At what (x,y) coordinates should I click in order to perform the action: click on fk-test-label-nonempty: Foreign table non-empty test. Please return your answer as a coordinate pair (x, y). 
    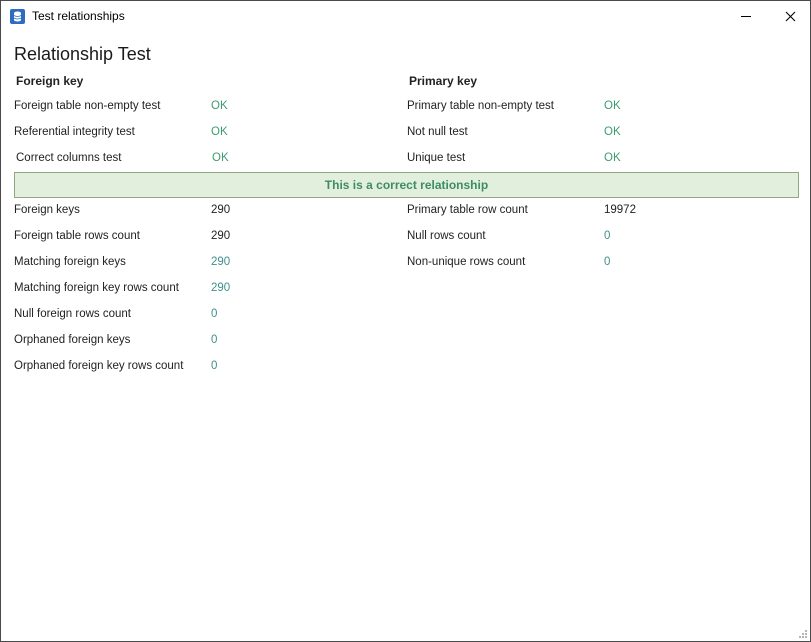
    Looking at the image, I should click on (87, 106).